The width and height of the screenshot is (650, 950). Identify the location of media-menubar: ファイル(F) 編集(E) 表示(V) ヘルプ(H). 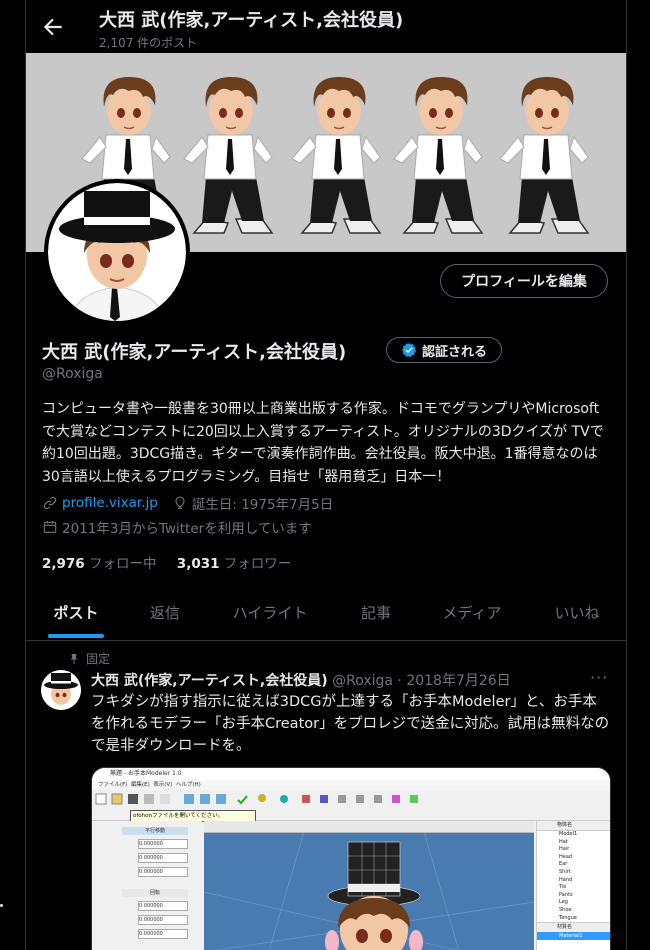
(351, 785).